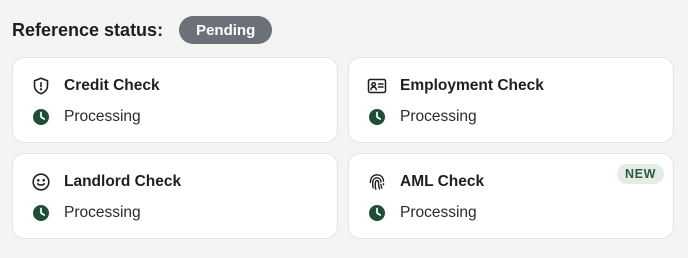 The image size is (688, 258). I want to click on reference-status-header: Reference status: Pending, so click(142, 30).